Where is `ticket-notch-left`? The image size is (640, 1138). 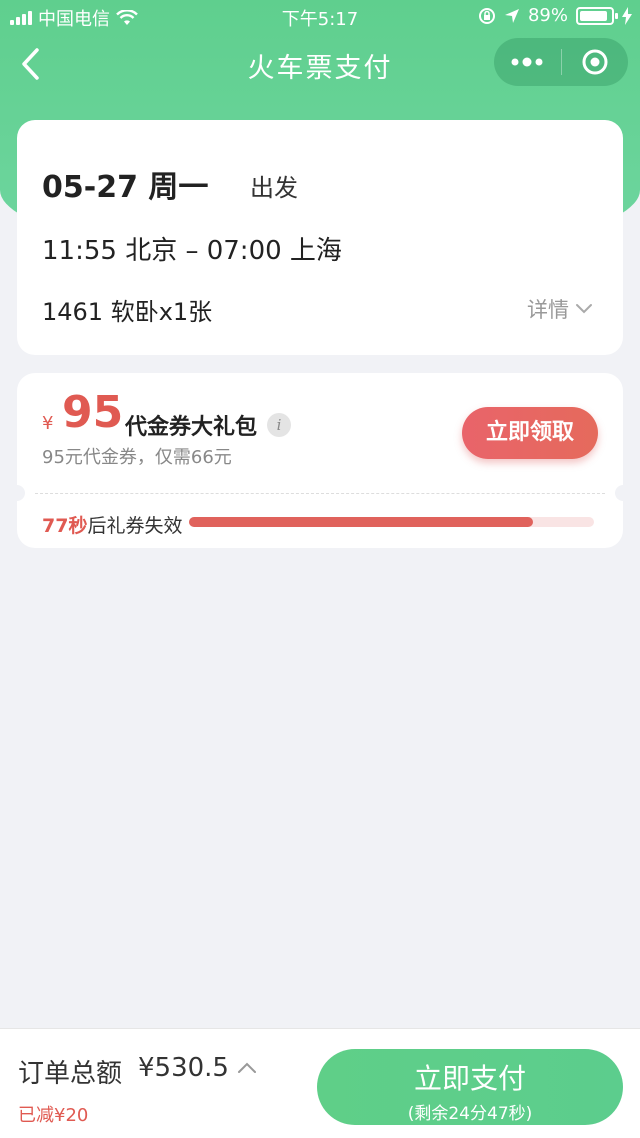
ticket-notch-left is located at coordinates (17, 493).